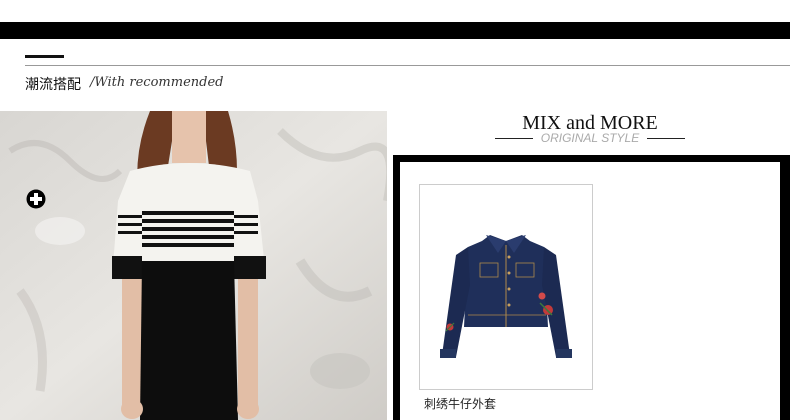 The width and height of the screenshot is (790, 420). Describe the element at coordinates (506, 296) in the screenshot. I see `denim-jacket-image` at that location.